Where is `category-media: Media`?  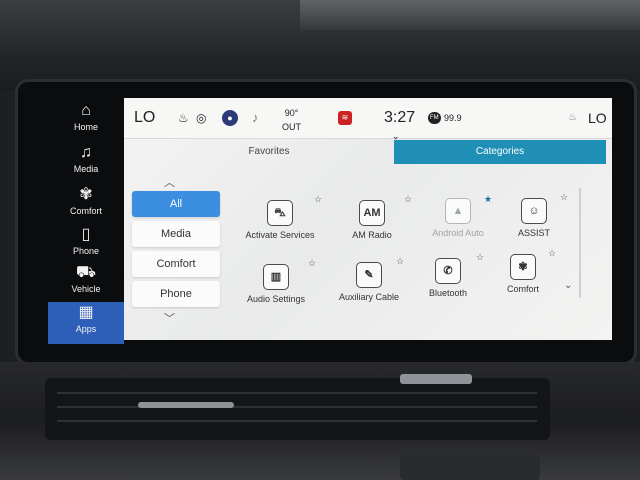 category-media: Media is located at coordinates (176, 234).